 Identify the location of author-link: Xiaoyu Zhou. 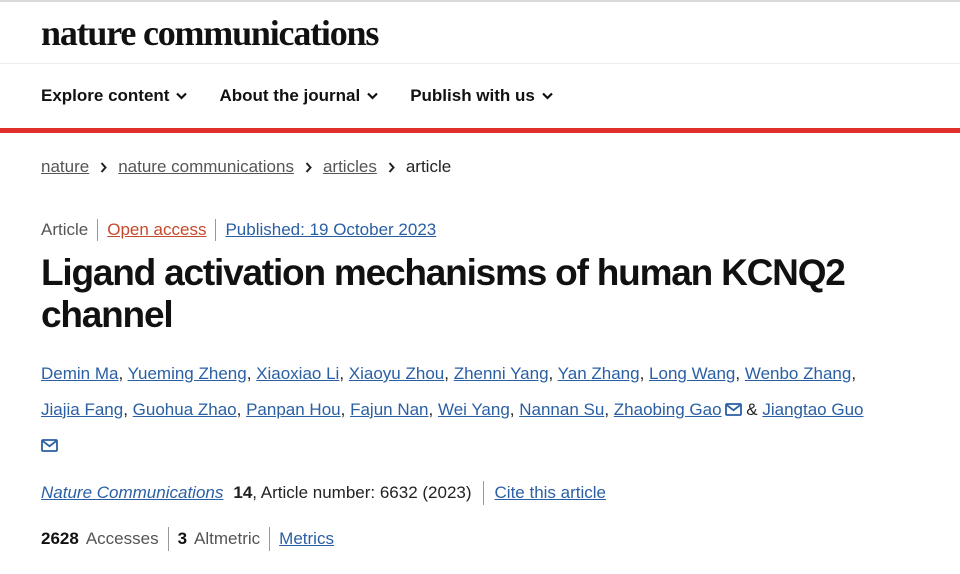
(396, 373).